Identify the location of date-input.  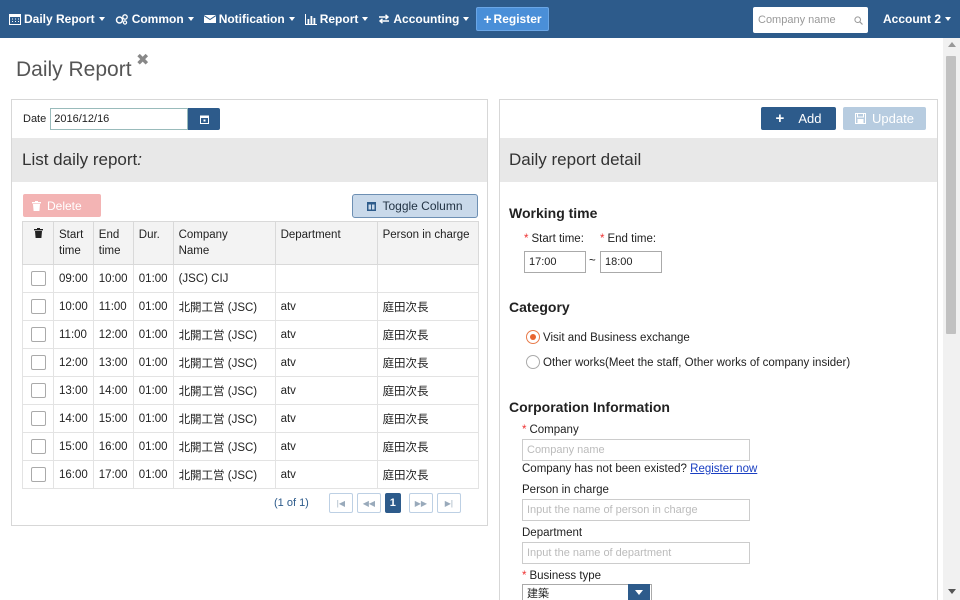
(119, 119).